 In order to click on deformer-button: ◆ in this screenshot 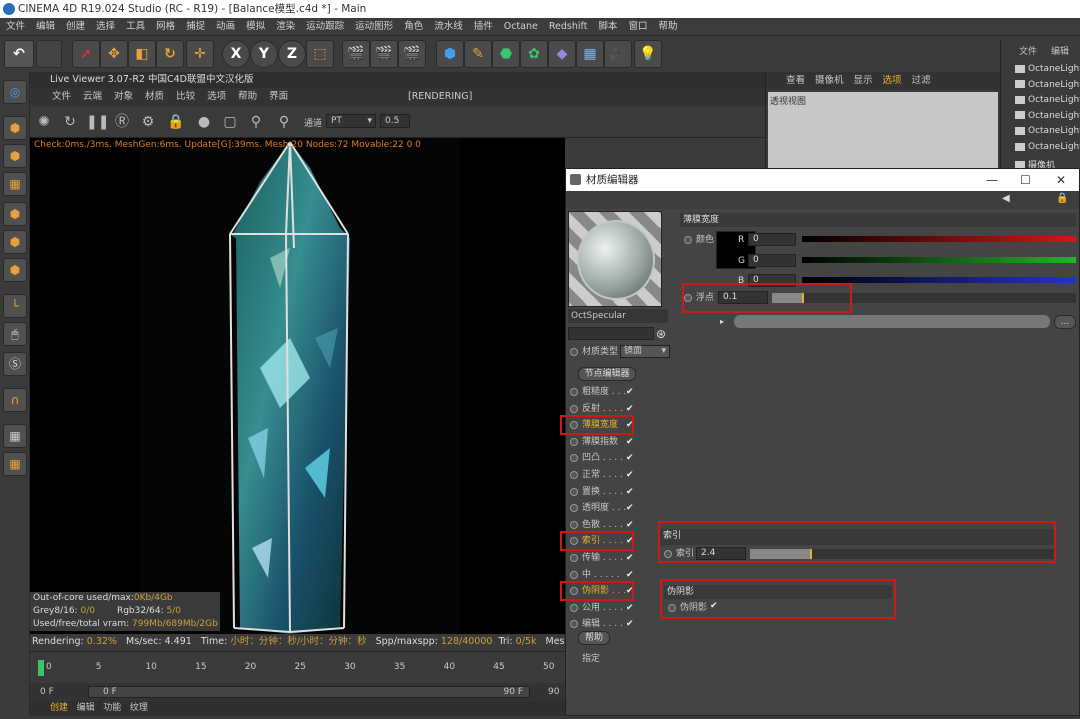, I will do `click(562, 54)`.